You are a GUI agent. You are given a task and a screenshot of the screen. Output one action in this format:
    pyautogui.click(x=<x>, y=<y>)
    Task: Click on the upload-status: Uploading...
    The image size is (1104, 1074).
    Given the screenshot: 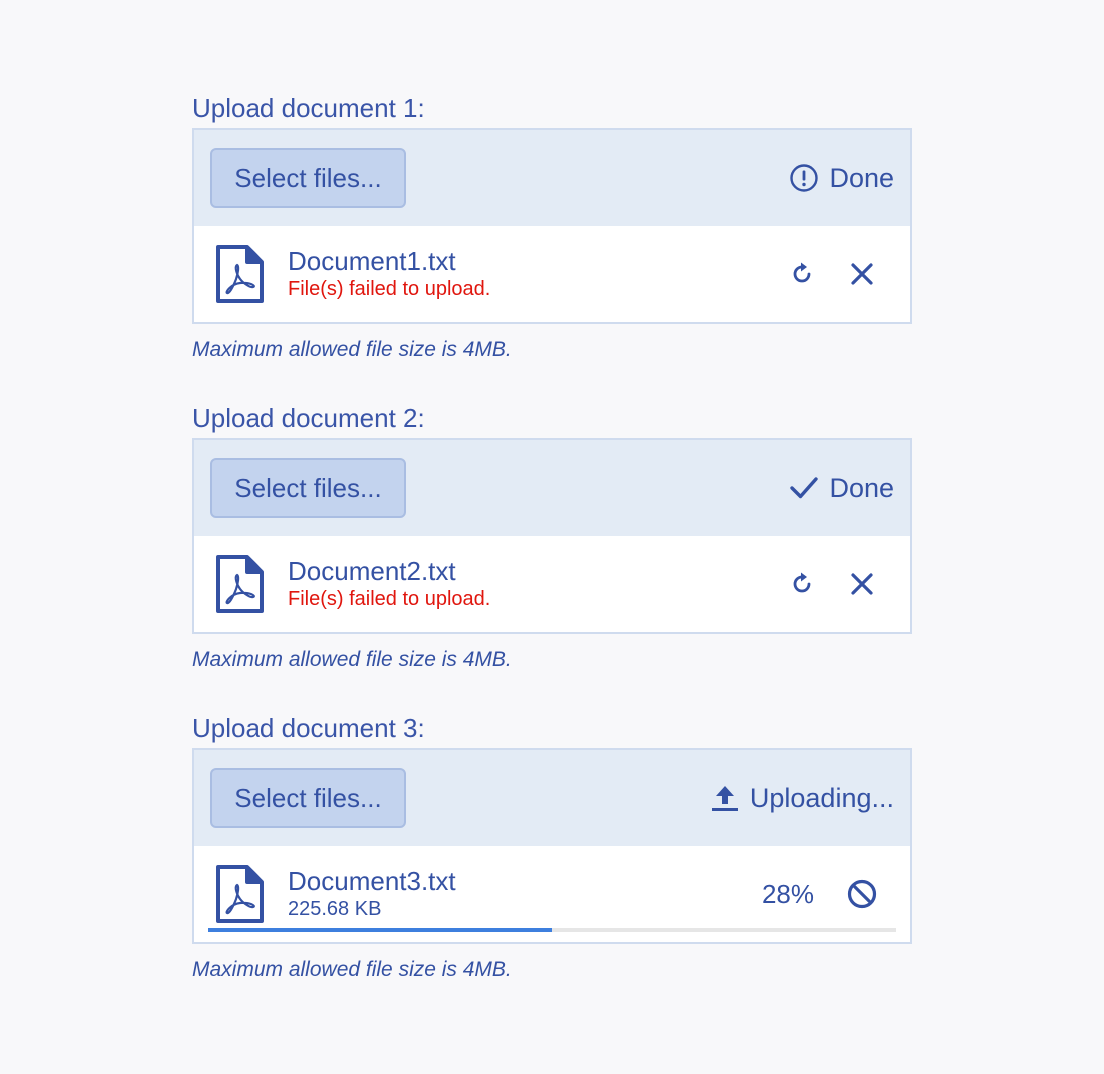 What is the action you would take?
    pyautogui.click(x=802, y=798)
    